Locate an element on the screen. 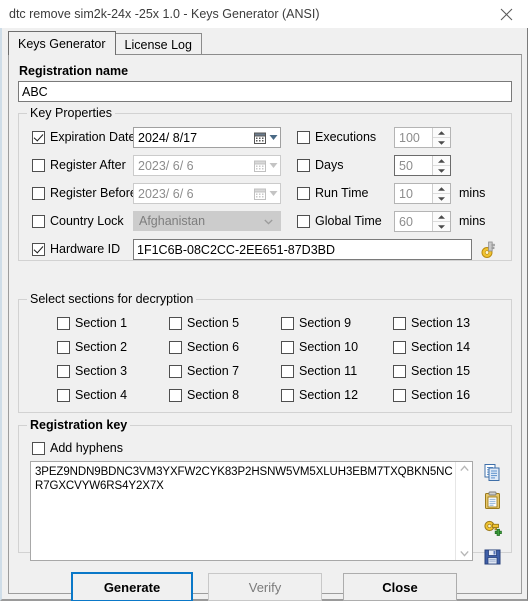  country-lock-label: Country Lock is located at coordinates (87, 221).